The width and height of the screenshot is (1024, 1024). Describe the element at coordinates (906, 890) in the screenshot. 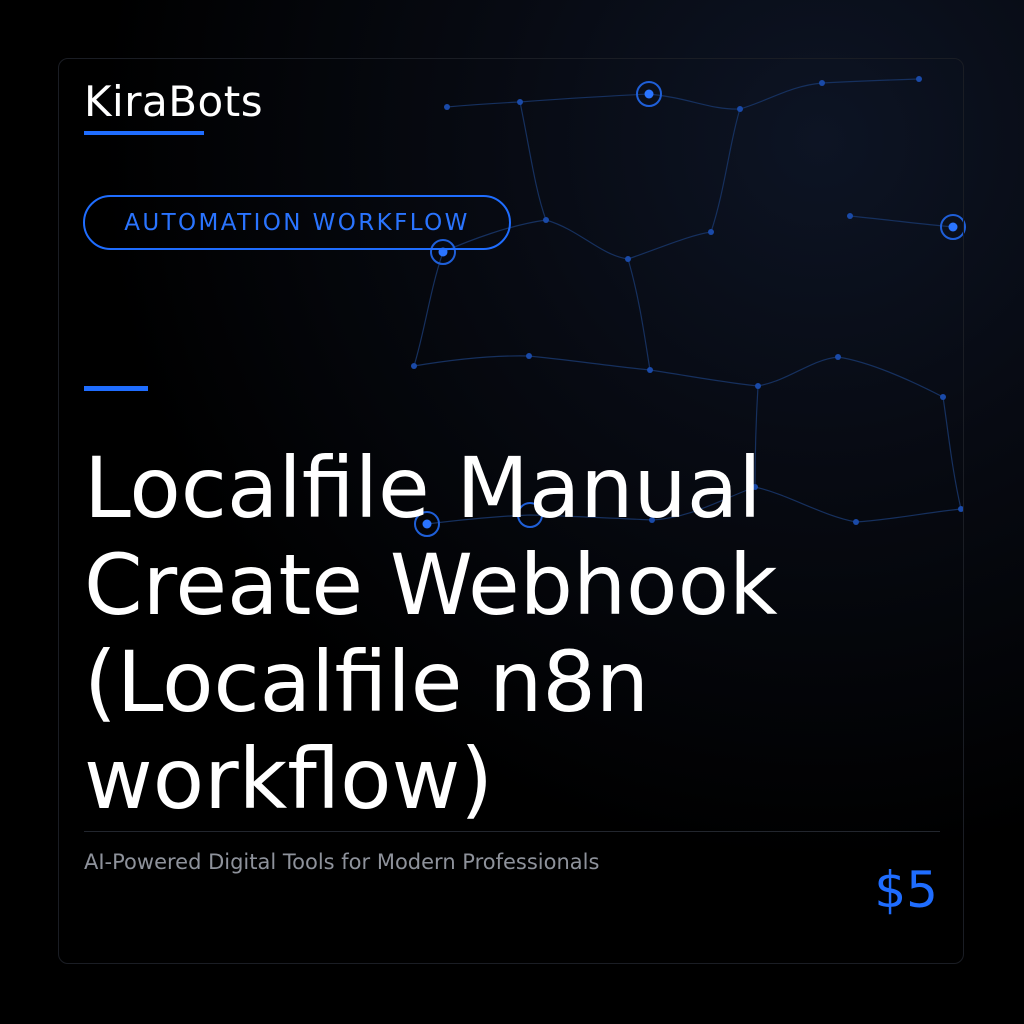

I see `price-label: $5` at that location.